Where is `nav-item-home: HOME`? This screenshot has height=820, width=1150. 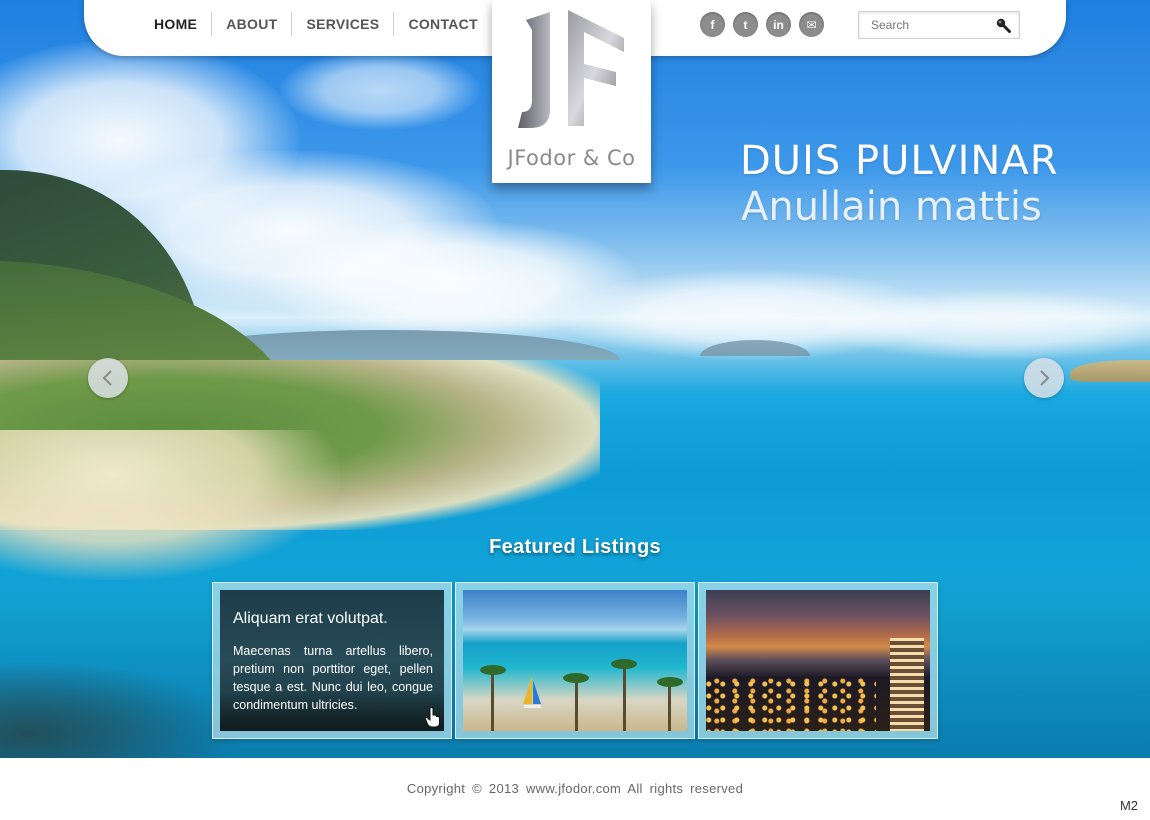 nav-item-home: HOME is located at coordinates (176, 24).